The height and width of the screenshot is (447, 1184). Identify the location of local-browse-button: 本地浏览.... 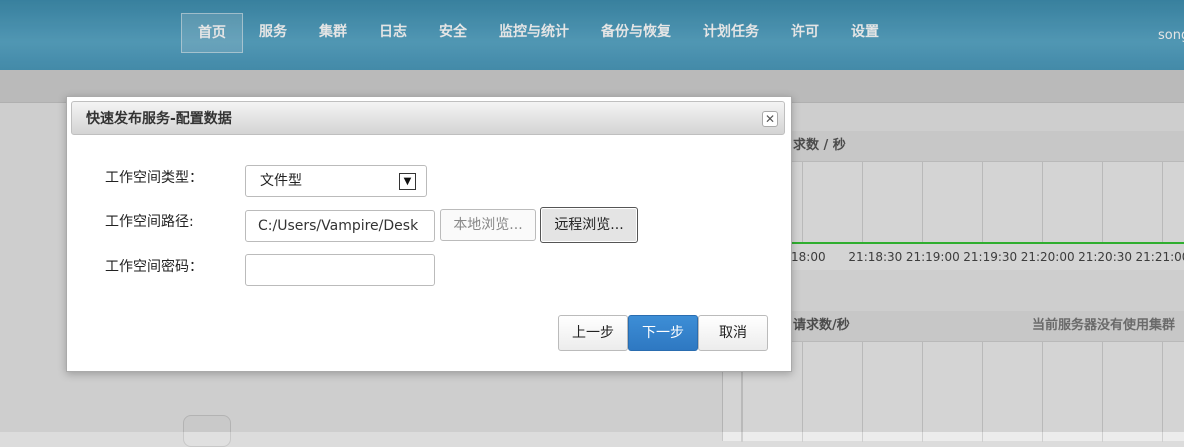
(488, 225).